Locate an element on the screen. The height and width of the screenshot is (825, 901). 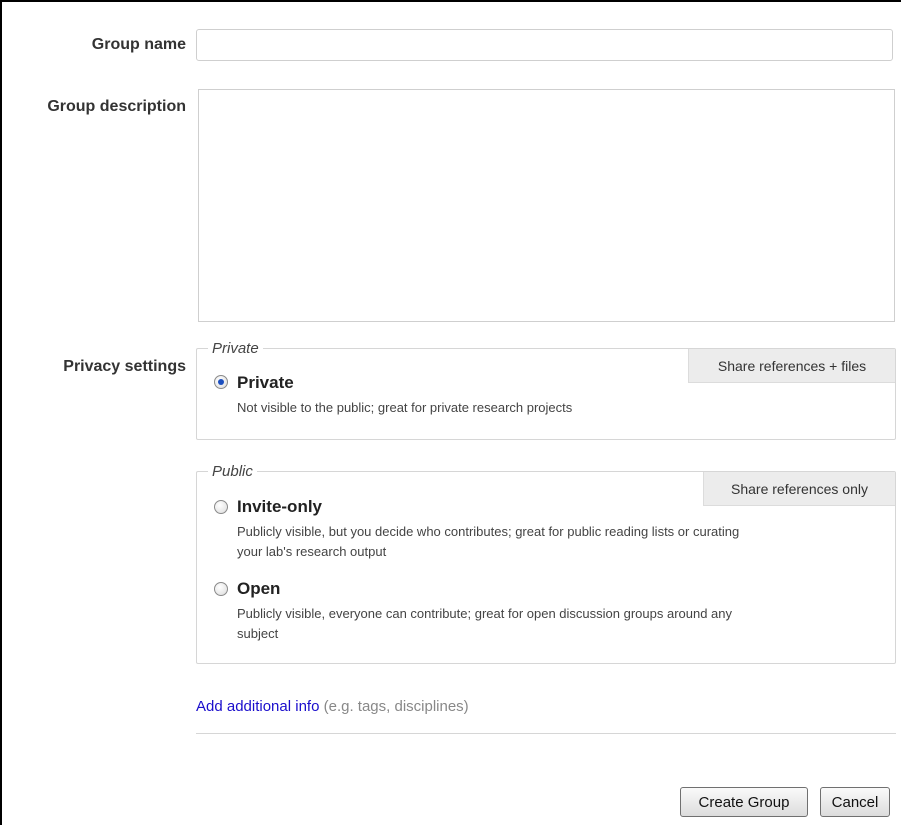
share-references-files-tag: Share references + files is located at coordinates (791, 366).